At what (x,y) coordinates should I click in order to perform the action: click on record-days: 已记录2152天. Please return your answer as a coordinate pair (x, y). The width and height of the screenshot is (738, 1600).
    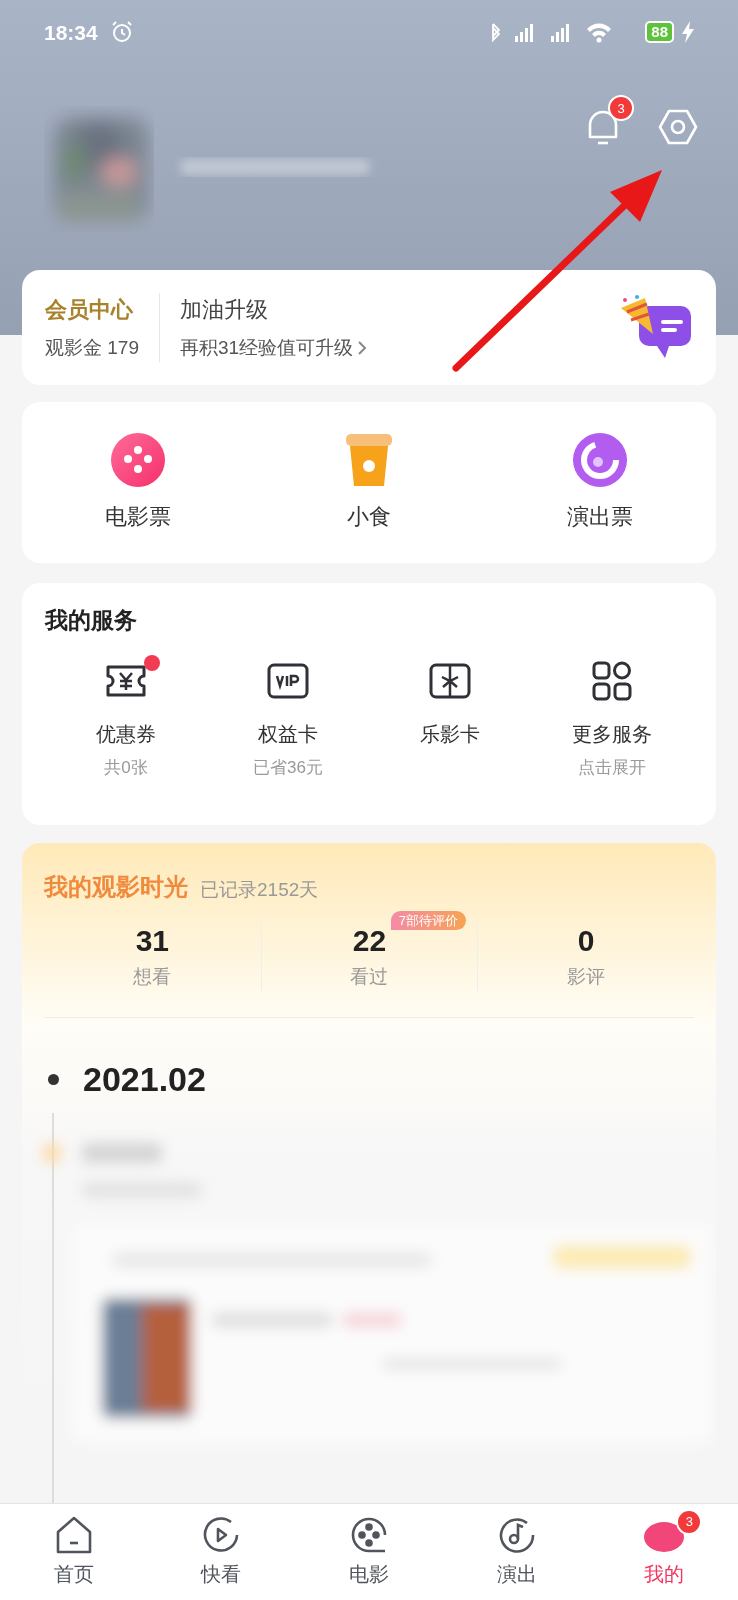
    Looking at the image, I should click on (259, 890).